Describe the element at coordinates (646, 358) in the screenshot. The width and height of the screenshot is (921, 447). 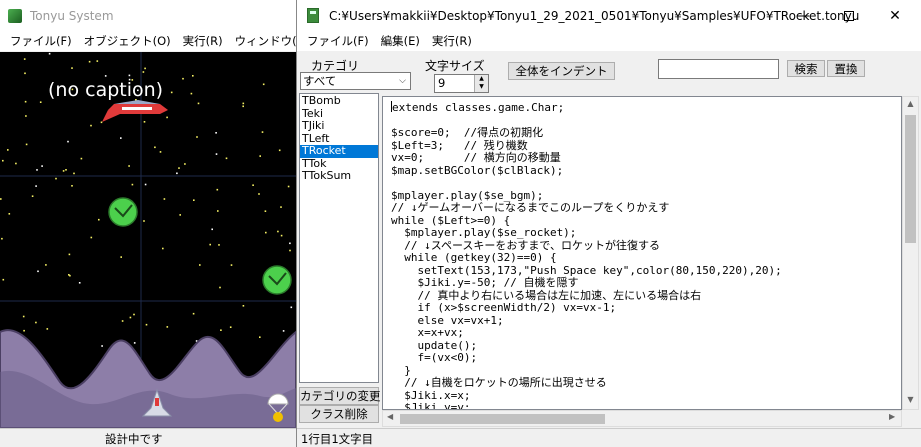
I see `code-line: f=(vx<0);` at that location.